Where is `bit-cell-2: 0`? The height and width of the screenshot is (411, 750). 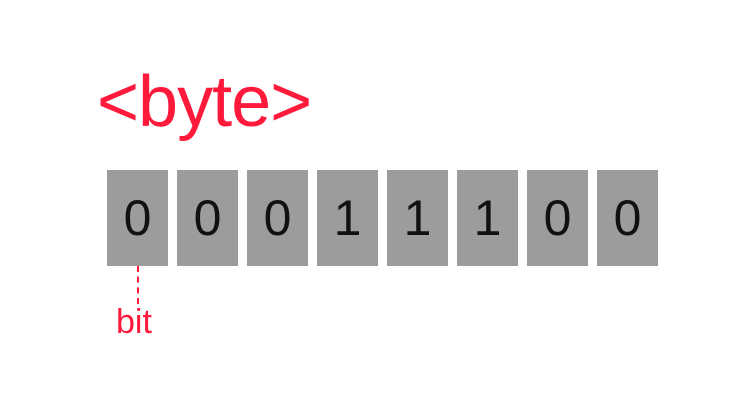 bit-cell-2: 0 is located at coordinates (277, 218).